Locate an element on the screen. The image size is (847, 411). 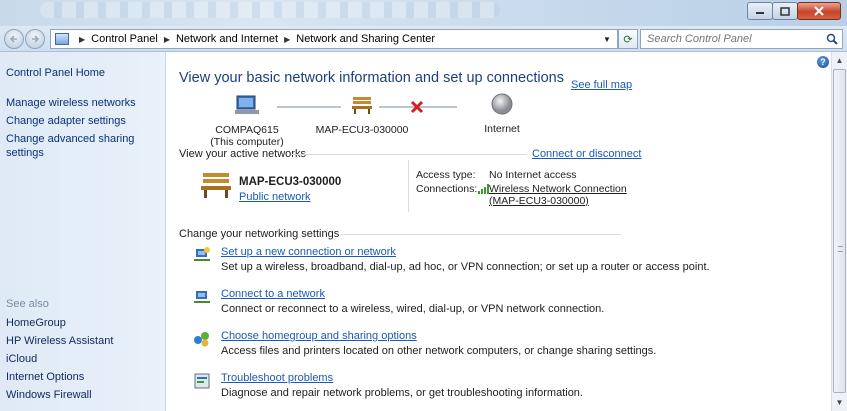
connect-network-icon is located at coordinates (202, 297).